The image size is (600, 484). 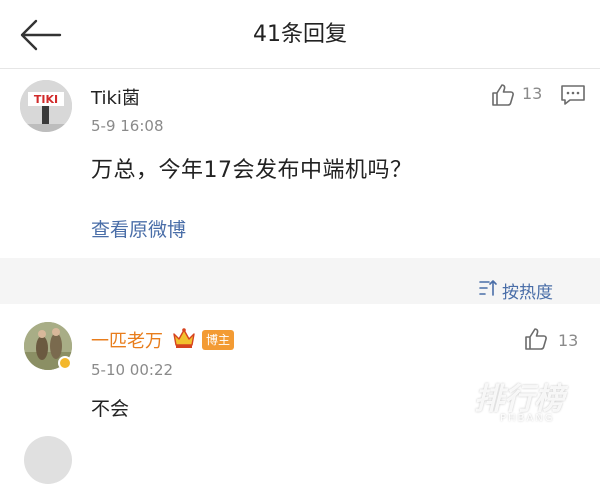 What do you see at coordinates (527, 418) in the screenshot?
I see `watermark-subtext: PHBANG` at bounding box center [527, 418].